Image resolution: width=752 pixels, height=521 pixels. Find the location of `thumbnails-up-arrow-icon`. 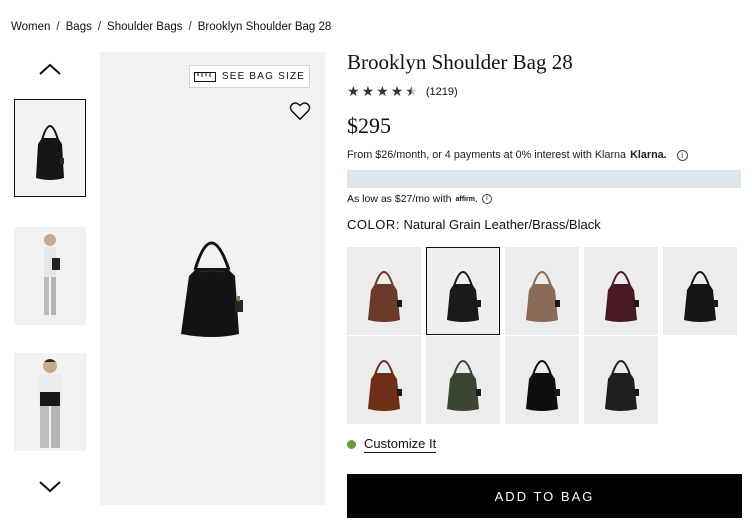

thumbnails-up-arrow-icon is located at coordinates (50, 72).